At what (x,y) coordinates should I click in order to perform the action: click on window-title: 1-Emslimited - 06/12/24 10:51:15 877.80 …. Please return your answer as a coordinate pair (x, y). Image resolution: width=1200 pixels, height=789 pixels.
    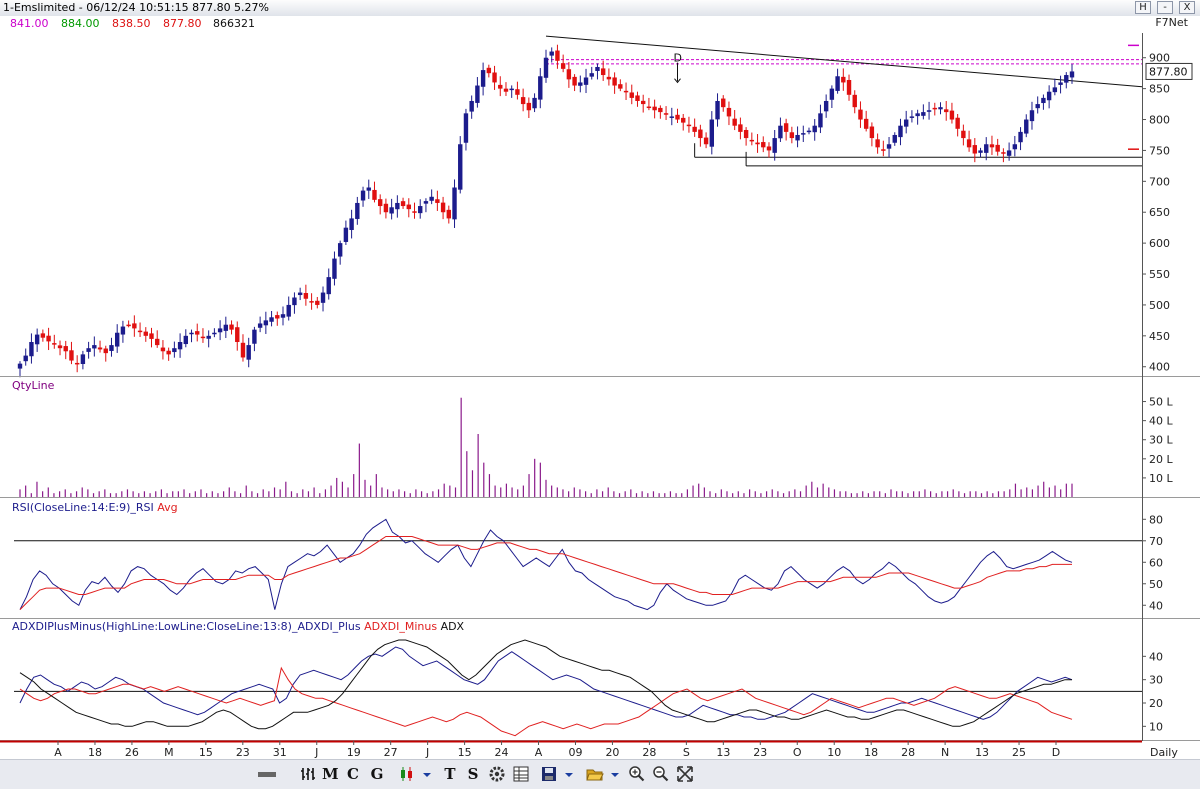
    Looking at the image, I should click on (136, 7).